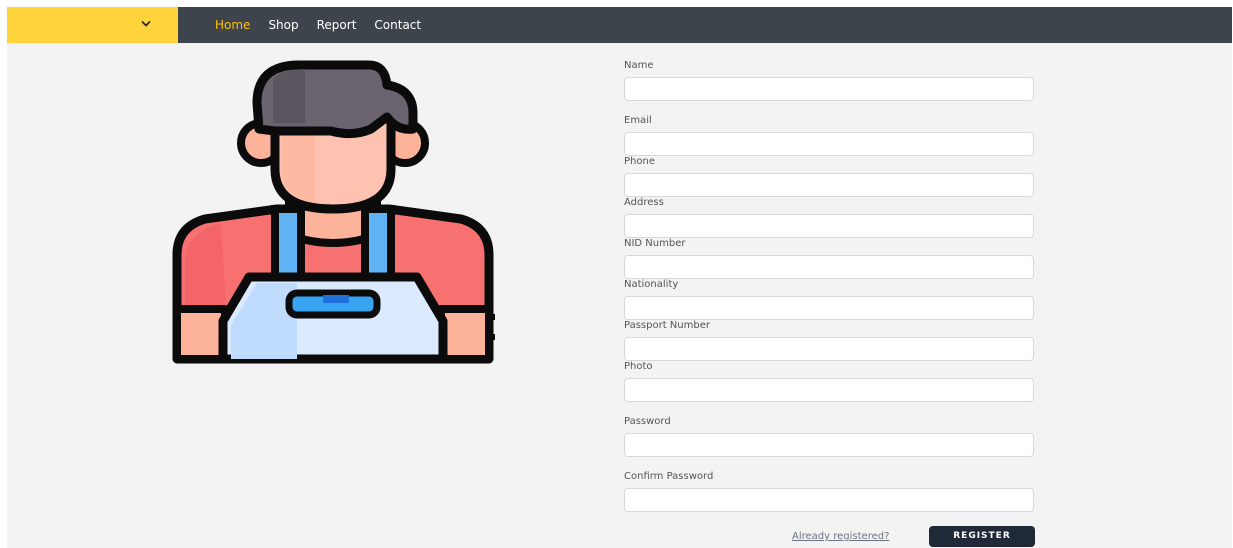  I want to click on phone-label: Phone, so click(639, 161).